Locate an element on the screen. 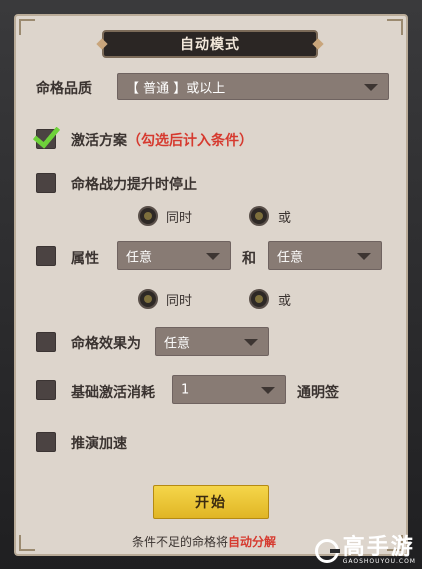 Image resolution: width=422 pixels, height=569 pixels. attribute-joiner: 和 is located at coordinates (249, 259).